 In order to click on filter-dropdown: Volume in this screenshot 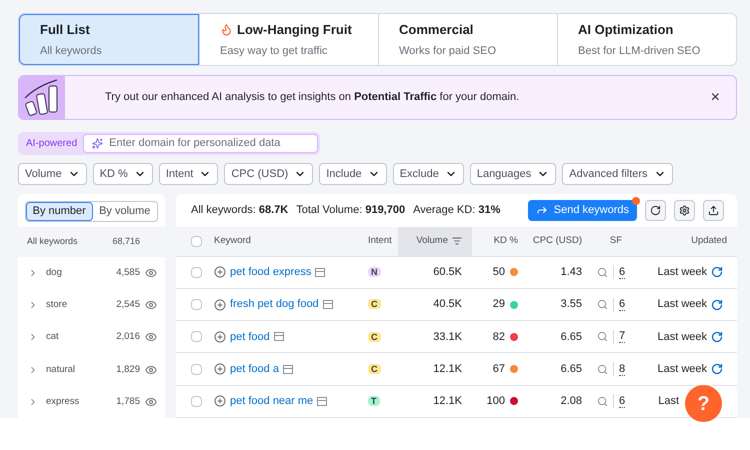, I will do `click(52, 174)`.